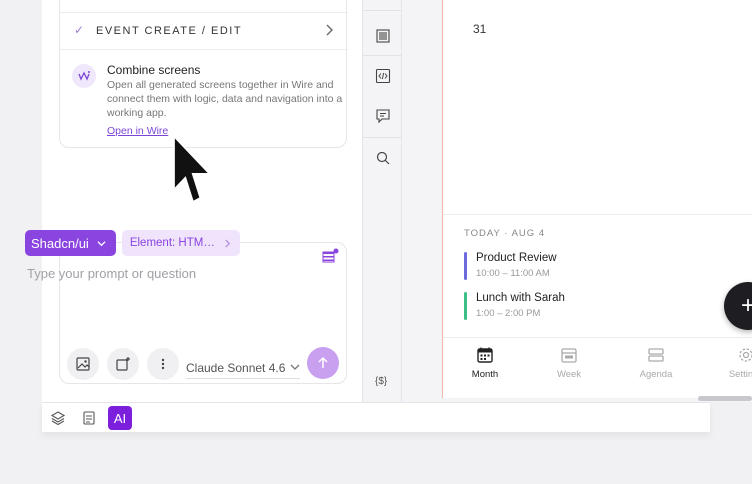 This screenshot has width=752, height=484. I want to click on step-label: EVENT CREATE / EDIT, so click(169, 31).